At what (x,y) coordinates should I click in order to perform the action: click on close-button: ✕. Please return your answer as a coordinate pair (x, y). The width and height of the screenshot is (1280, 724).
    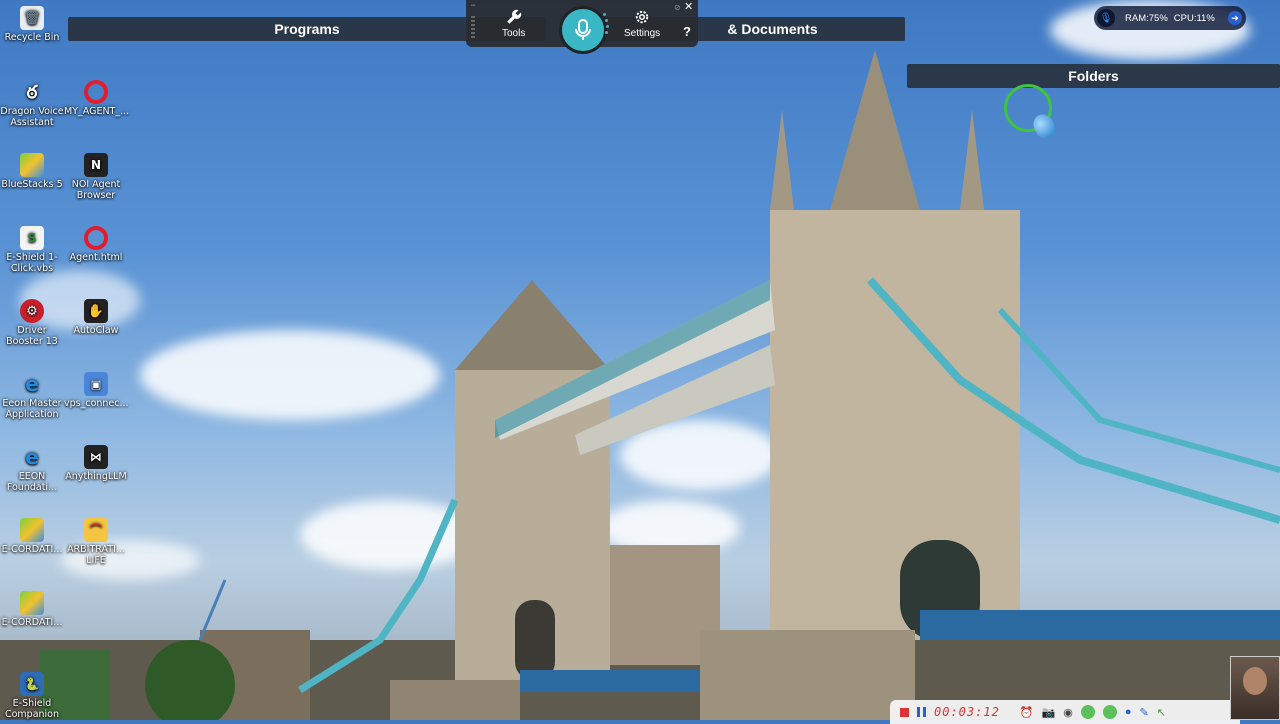
    Looking at the image, I should click on (688, 6).